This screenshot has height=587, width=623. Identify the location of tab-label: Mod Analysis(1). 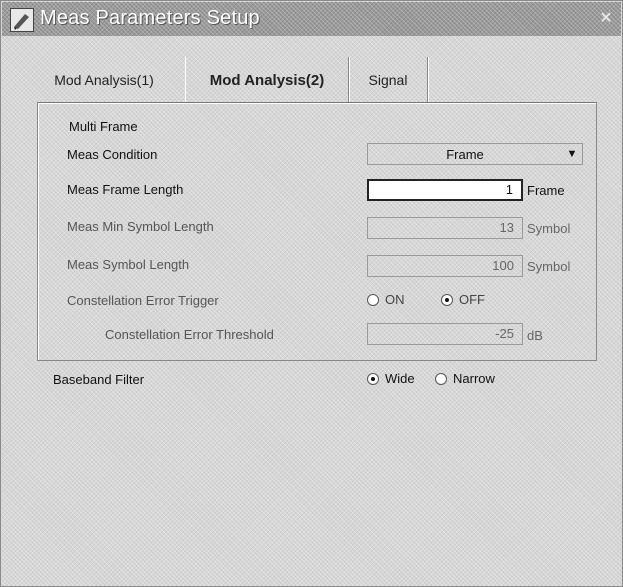
(104, 80).